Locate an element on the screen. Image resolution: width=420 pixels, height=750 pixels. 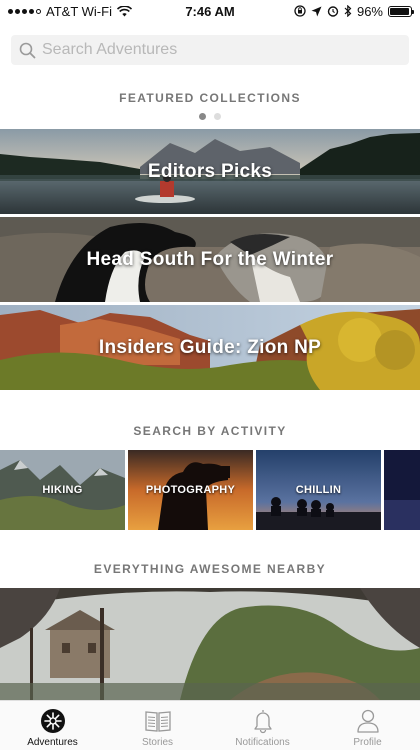
book-icon is located at coordinates (157, 721).